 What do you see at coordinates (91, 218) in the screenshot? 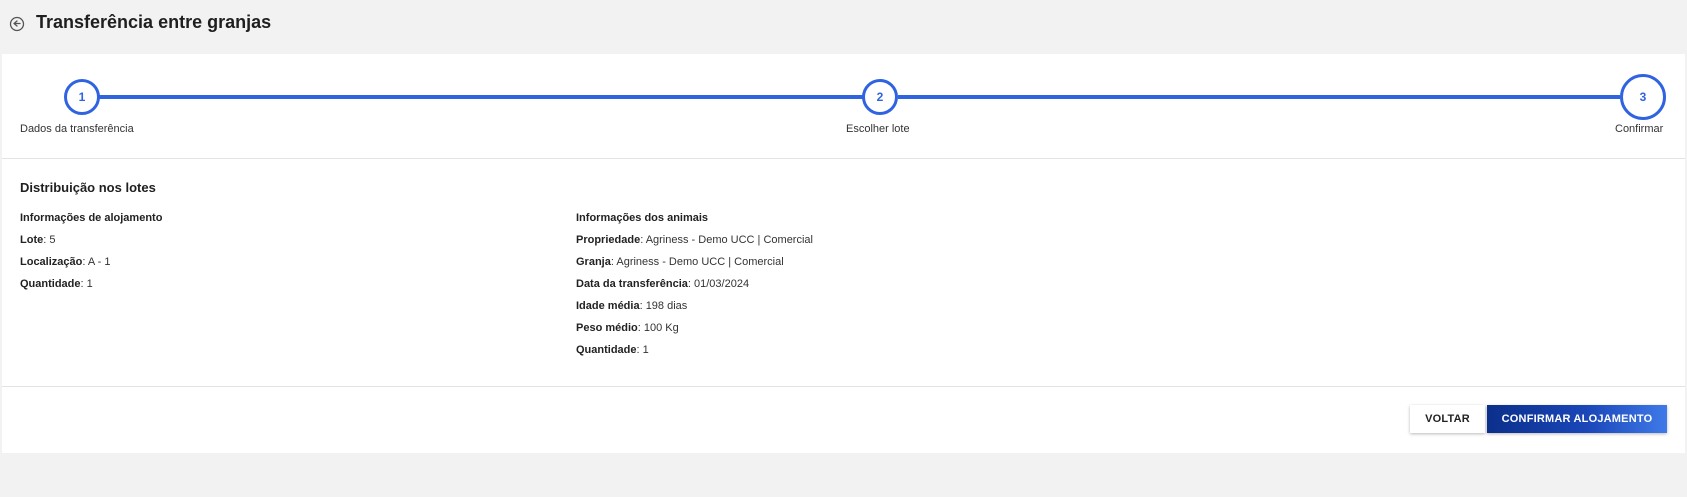
I see `housing-heading: Informações de alojamento` at bounding box center [91, 218].